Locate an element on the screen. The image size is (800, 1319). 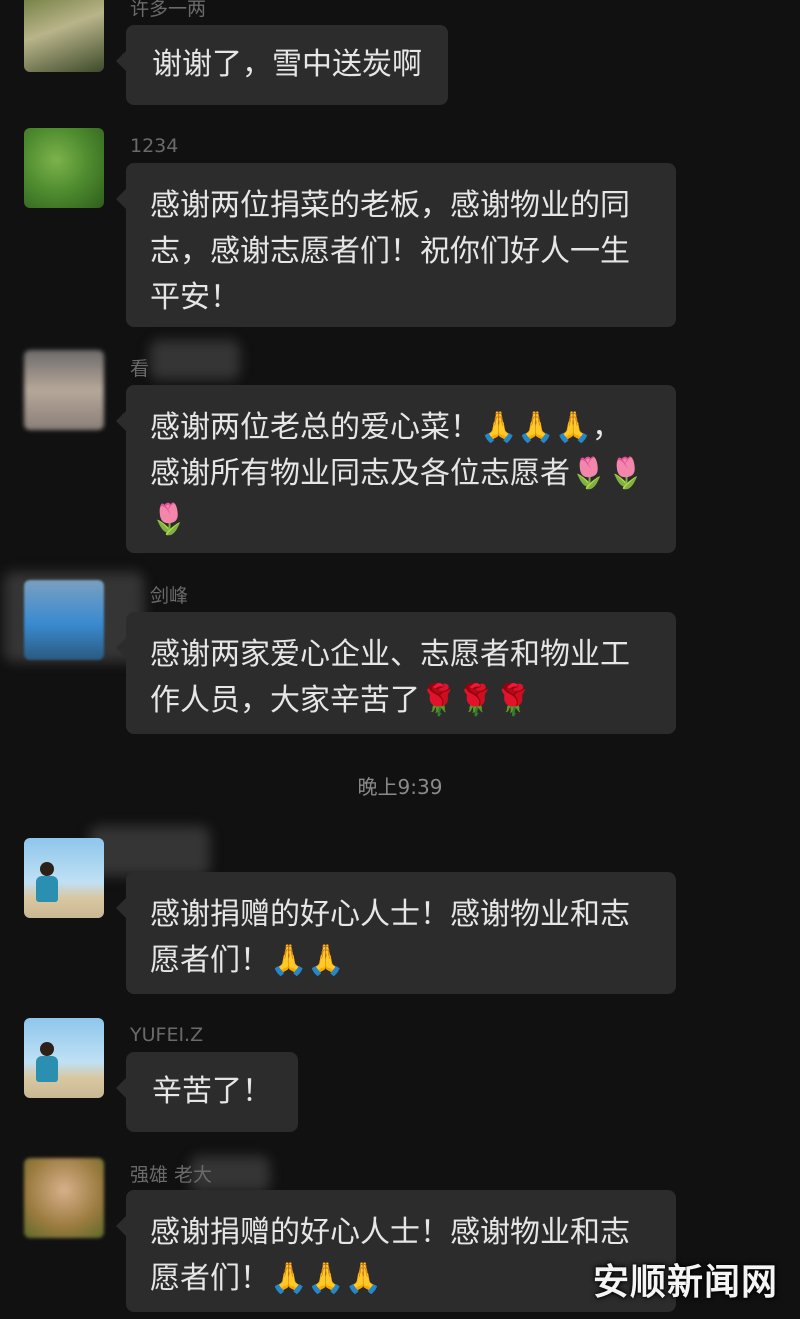
sender-name: 看 is located at coordinates (140, 369).